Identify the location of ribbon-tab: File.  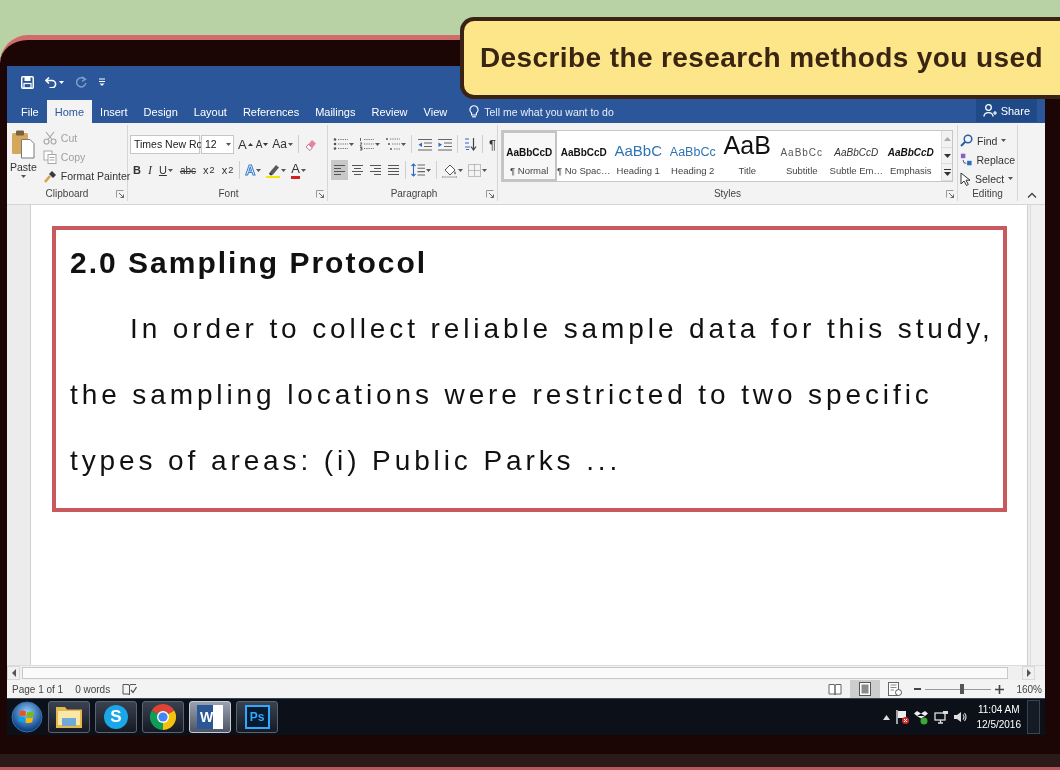
(30, 111).